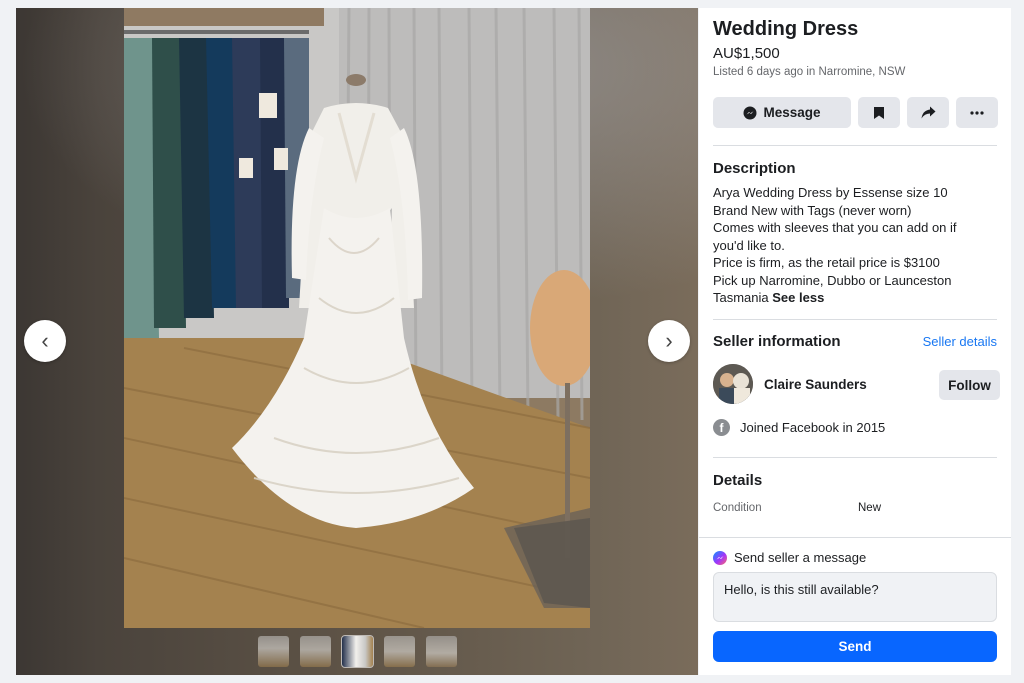  I want to click on seller-name: Claire Saunders, so click(815, 384).